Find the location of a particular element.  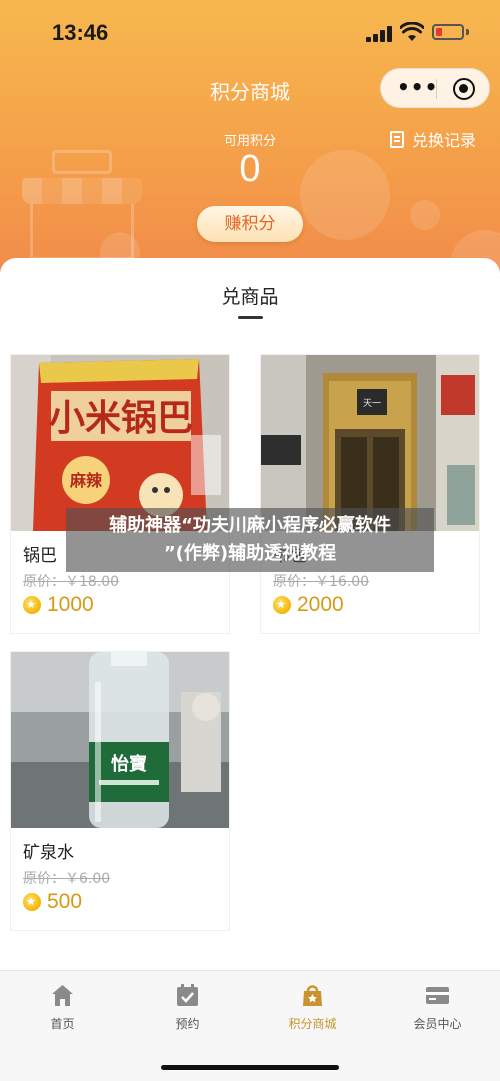

battery-icon is located at coordinates (448, 32).